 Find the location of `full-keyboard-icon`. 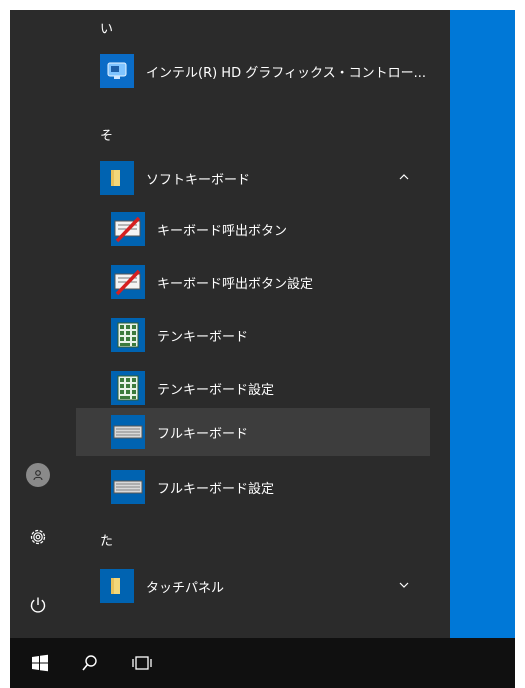

full-keyboard-icon is located at coordinates (128, 432).